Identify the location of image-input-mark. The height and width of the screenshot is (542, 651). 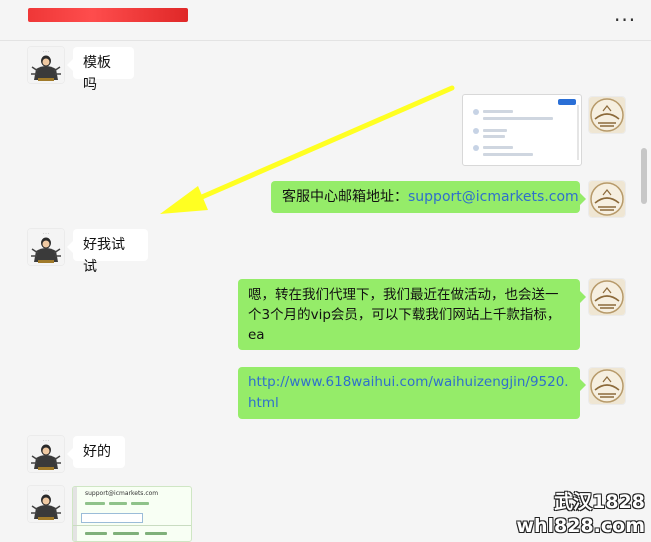
(112, 518).